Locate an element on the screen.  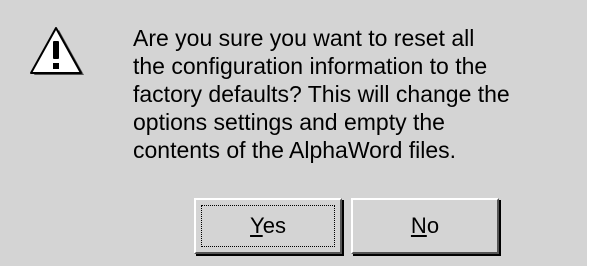
no-button: No is located at coordinates (425, 226).